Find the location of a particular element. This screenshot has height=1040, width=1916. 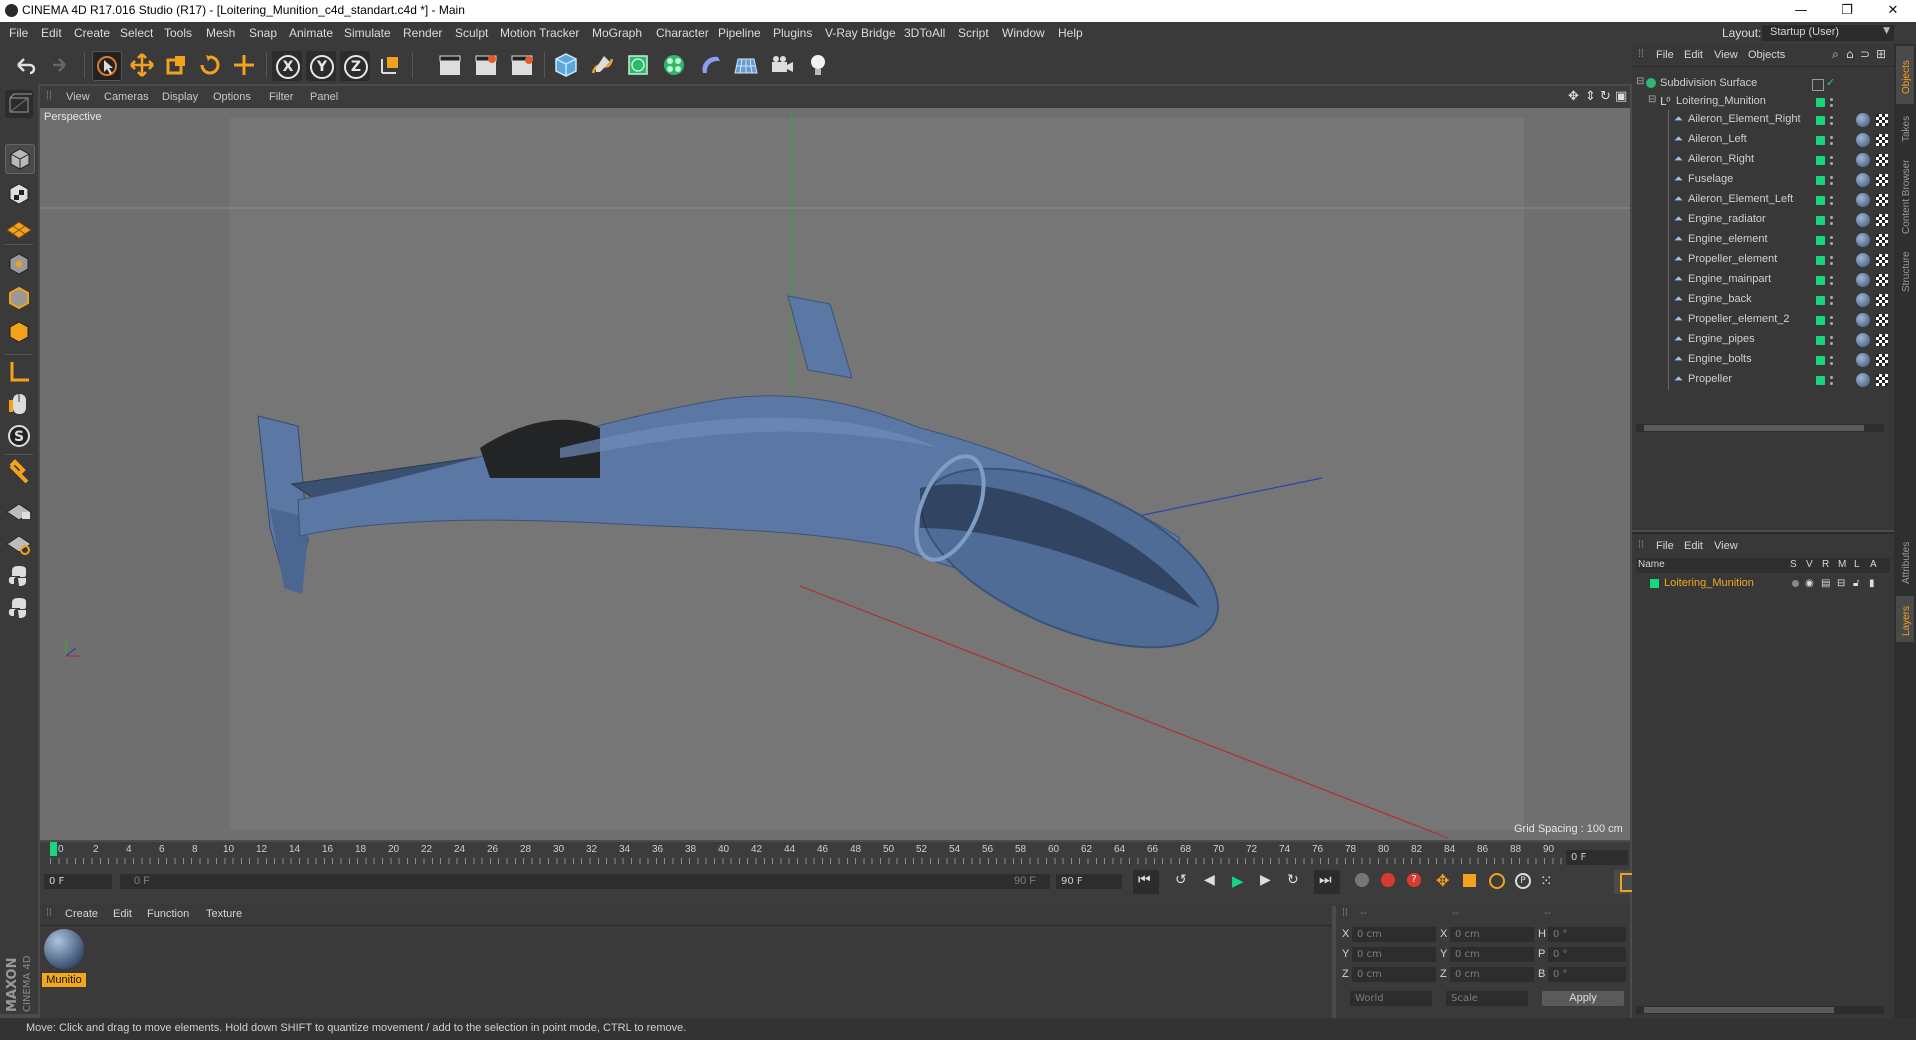

key-param-button: P is located at coordinates (1522, 882).